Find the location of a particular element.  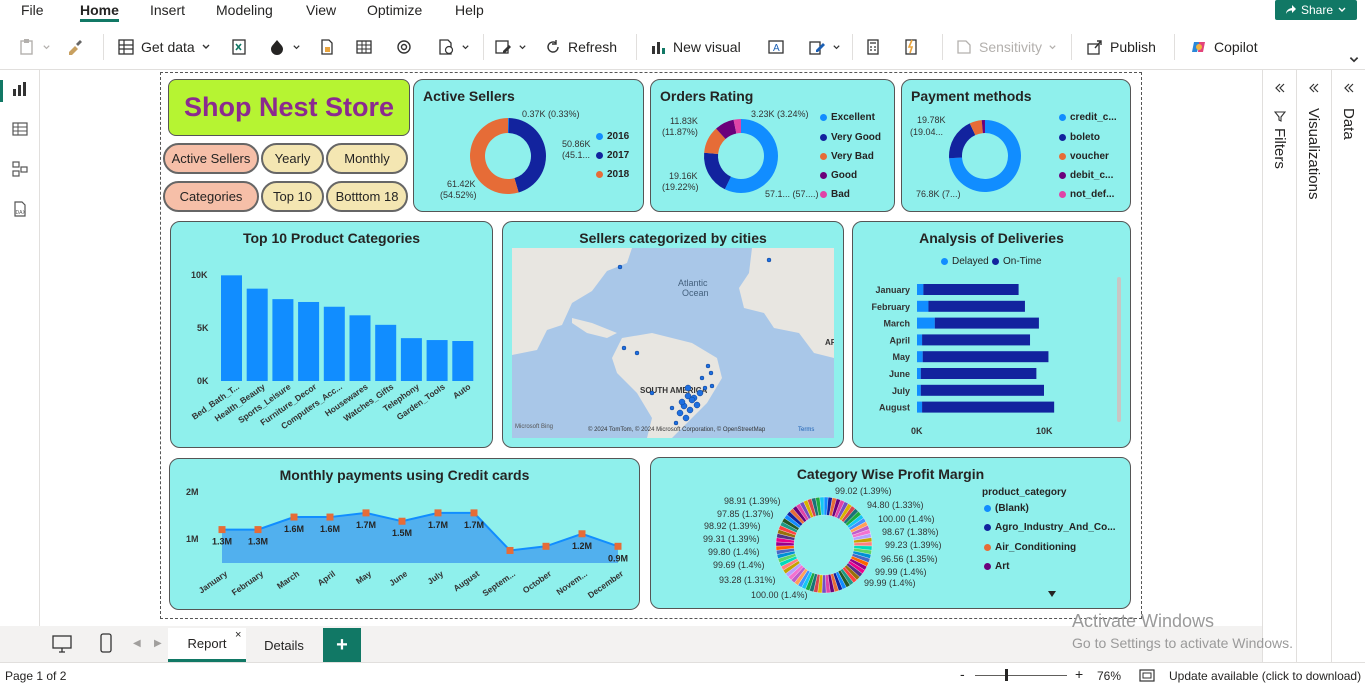

zoom-in-icon: + is located at coordinates (1079, 674).